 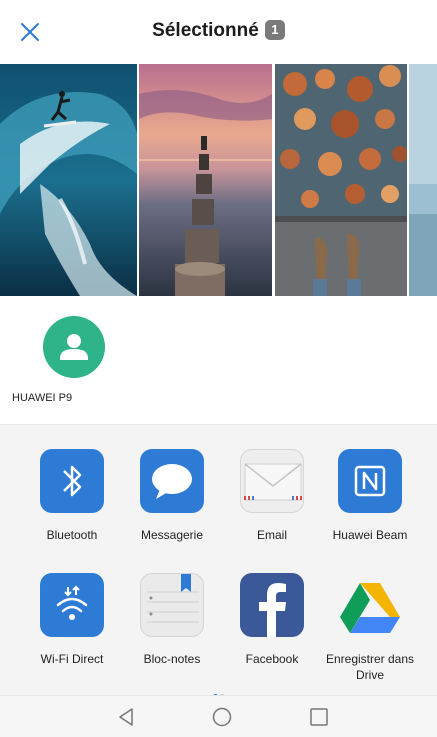 What do you see at coordinates (205, 30) in the screenshot?
I see `title-text: Sélectionné` at bounding box center [205, 30].